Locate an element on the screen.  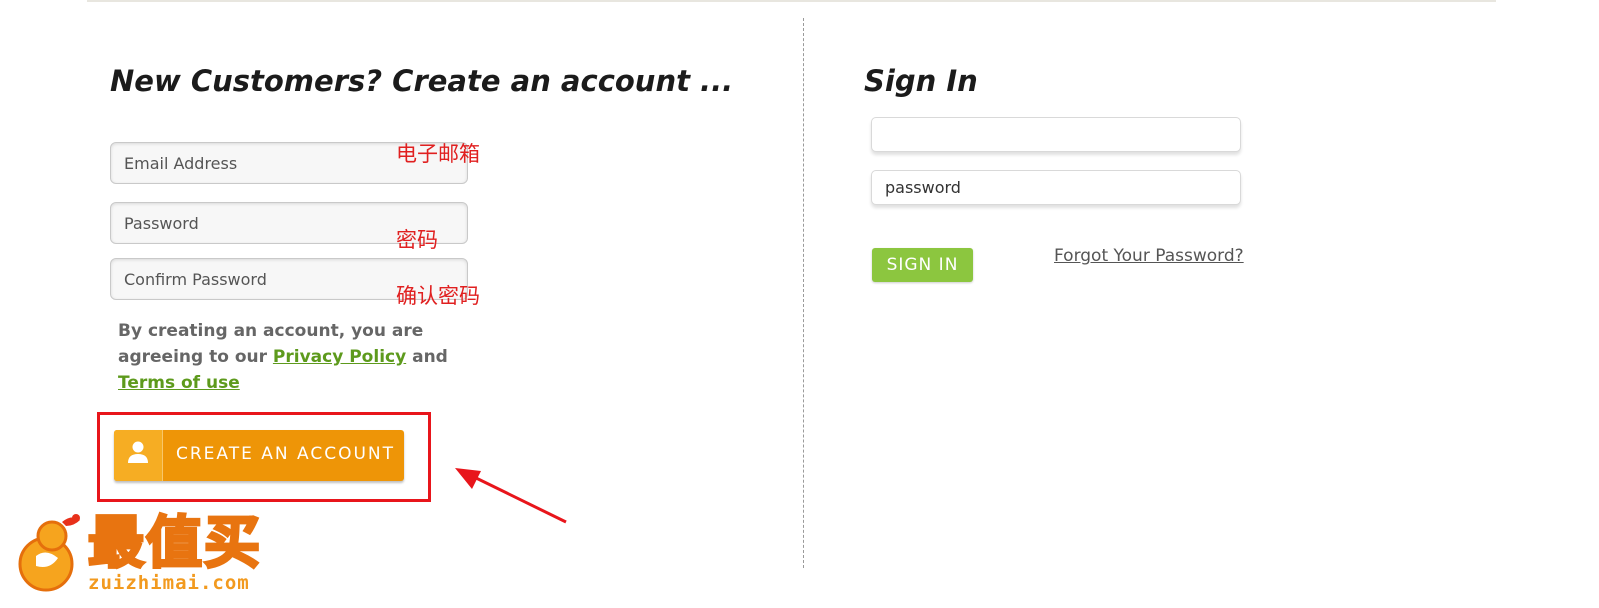
top-frame is located at coordinates (791, 1).